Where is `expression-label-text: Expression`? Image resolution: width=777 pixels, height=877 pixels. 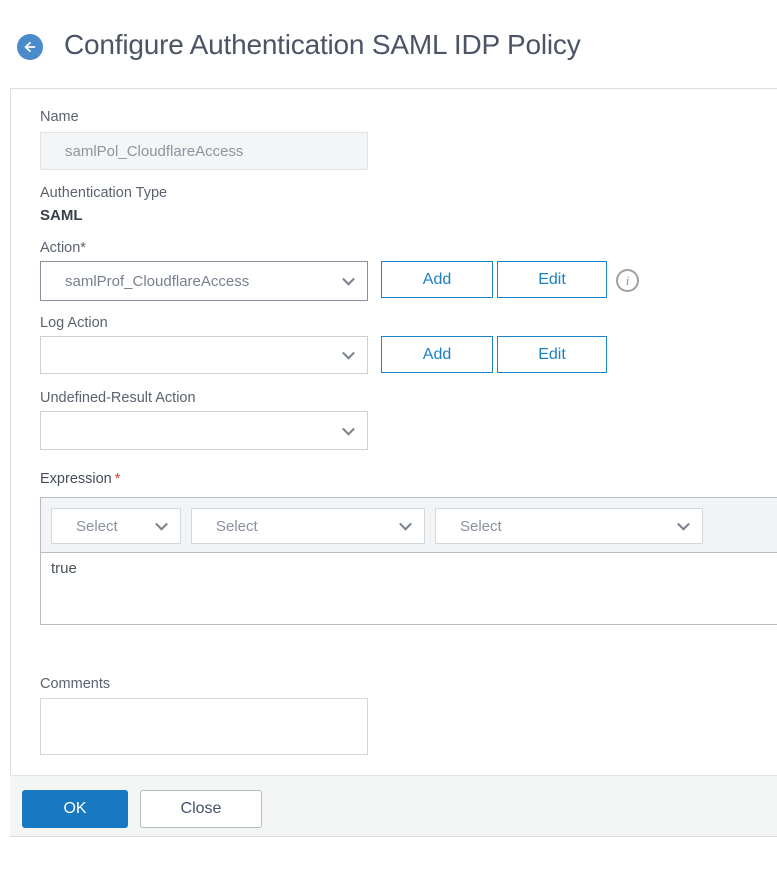
expression-label-text: Expression is located at coordinates (76, 479).